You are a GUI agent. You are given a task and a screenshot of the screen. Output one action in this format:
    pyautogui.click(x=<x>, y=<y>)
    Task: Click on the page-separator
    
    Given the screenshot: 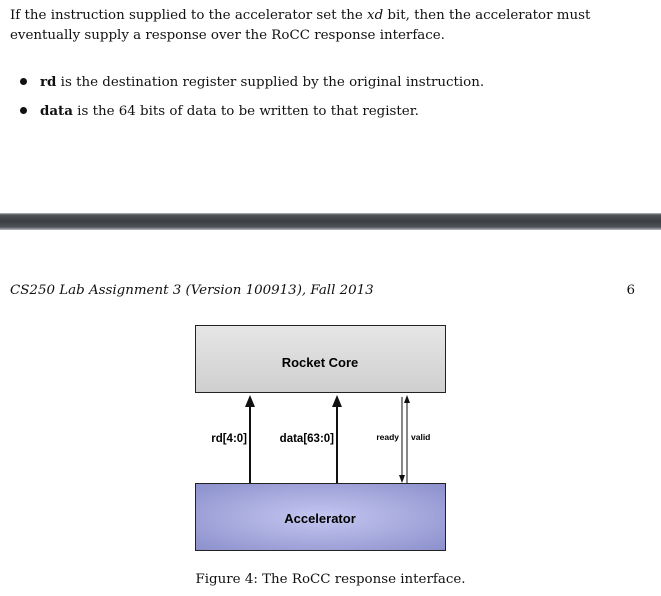 What is the action you would take?
    pyautogui.click(x=330, y=221)
    